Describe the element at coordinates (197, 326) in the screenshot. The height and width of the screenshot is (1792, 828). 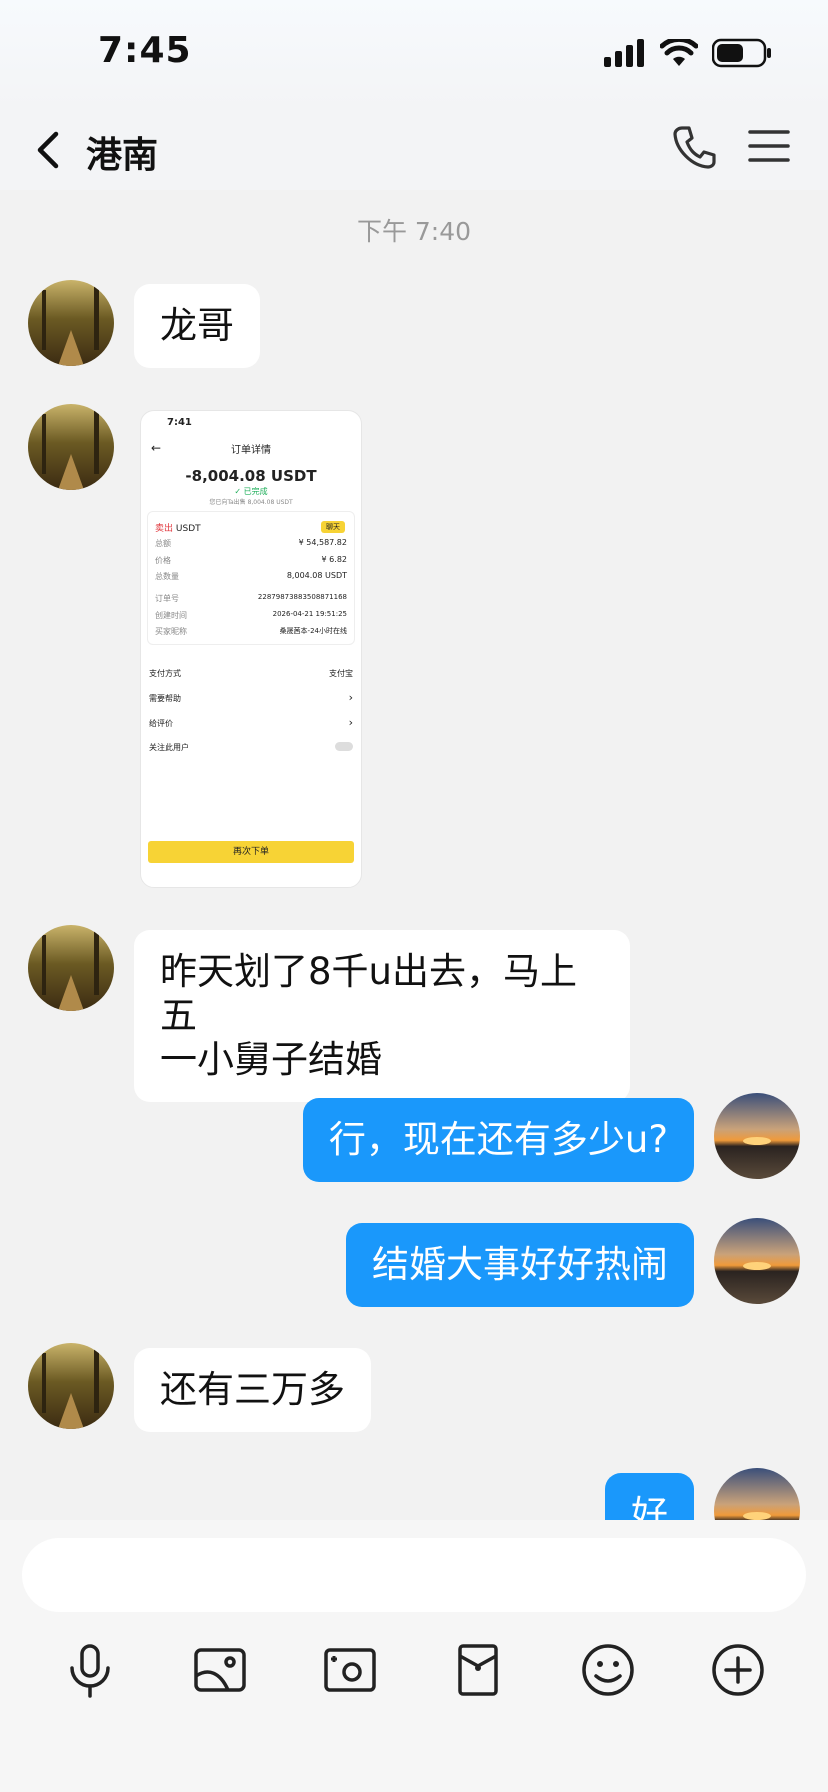
I see `message-bubble-incoming: 龙哥` at that location.